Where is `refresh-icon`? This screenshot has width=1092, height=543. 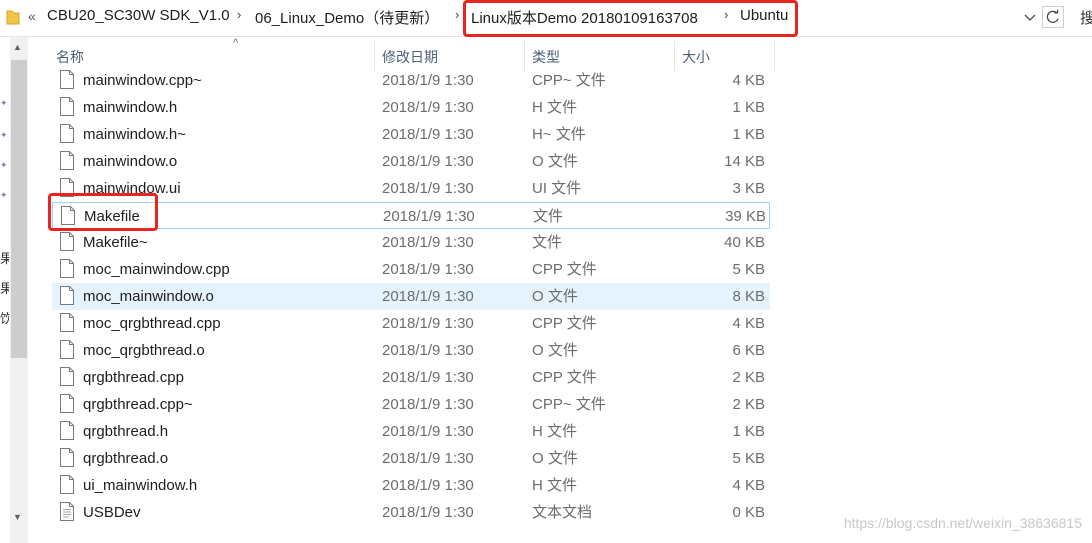
refresh-icon is located at coordinates (1053, 17).